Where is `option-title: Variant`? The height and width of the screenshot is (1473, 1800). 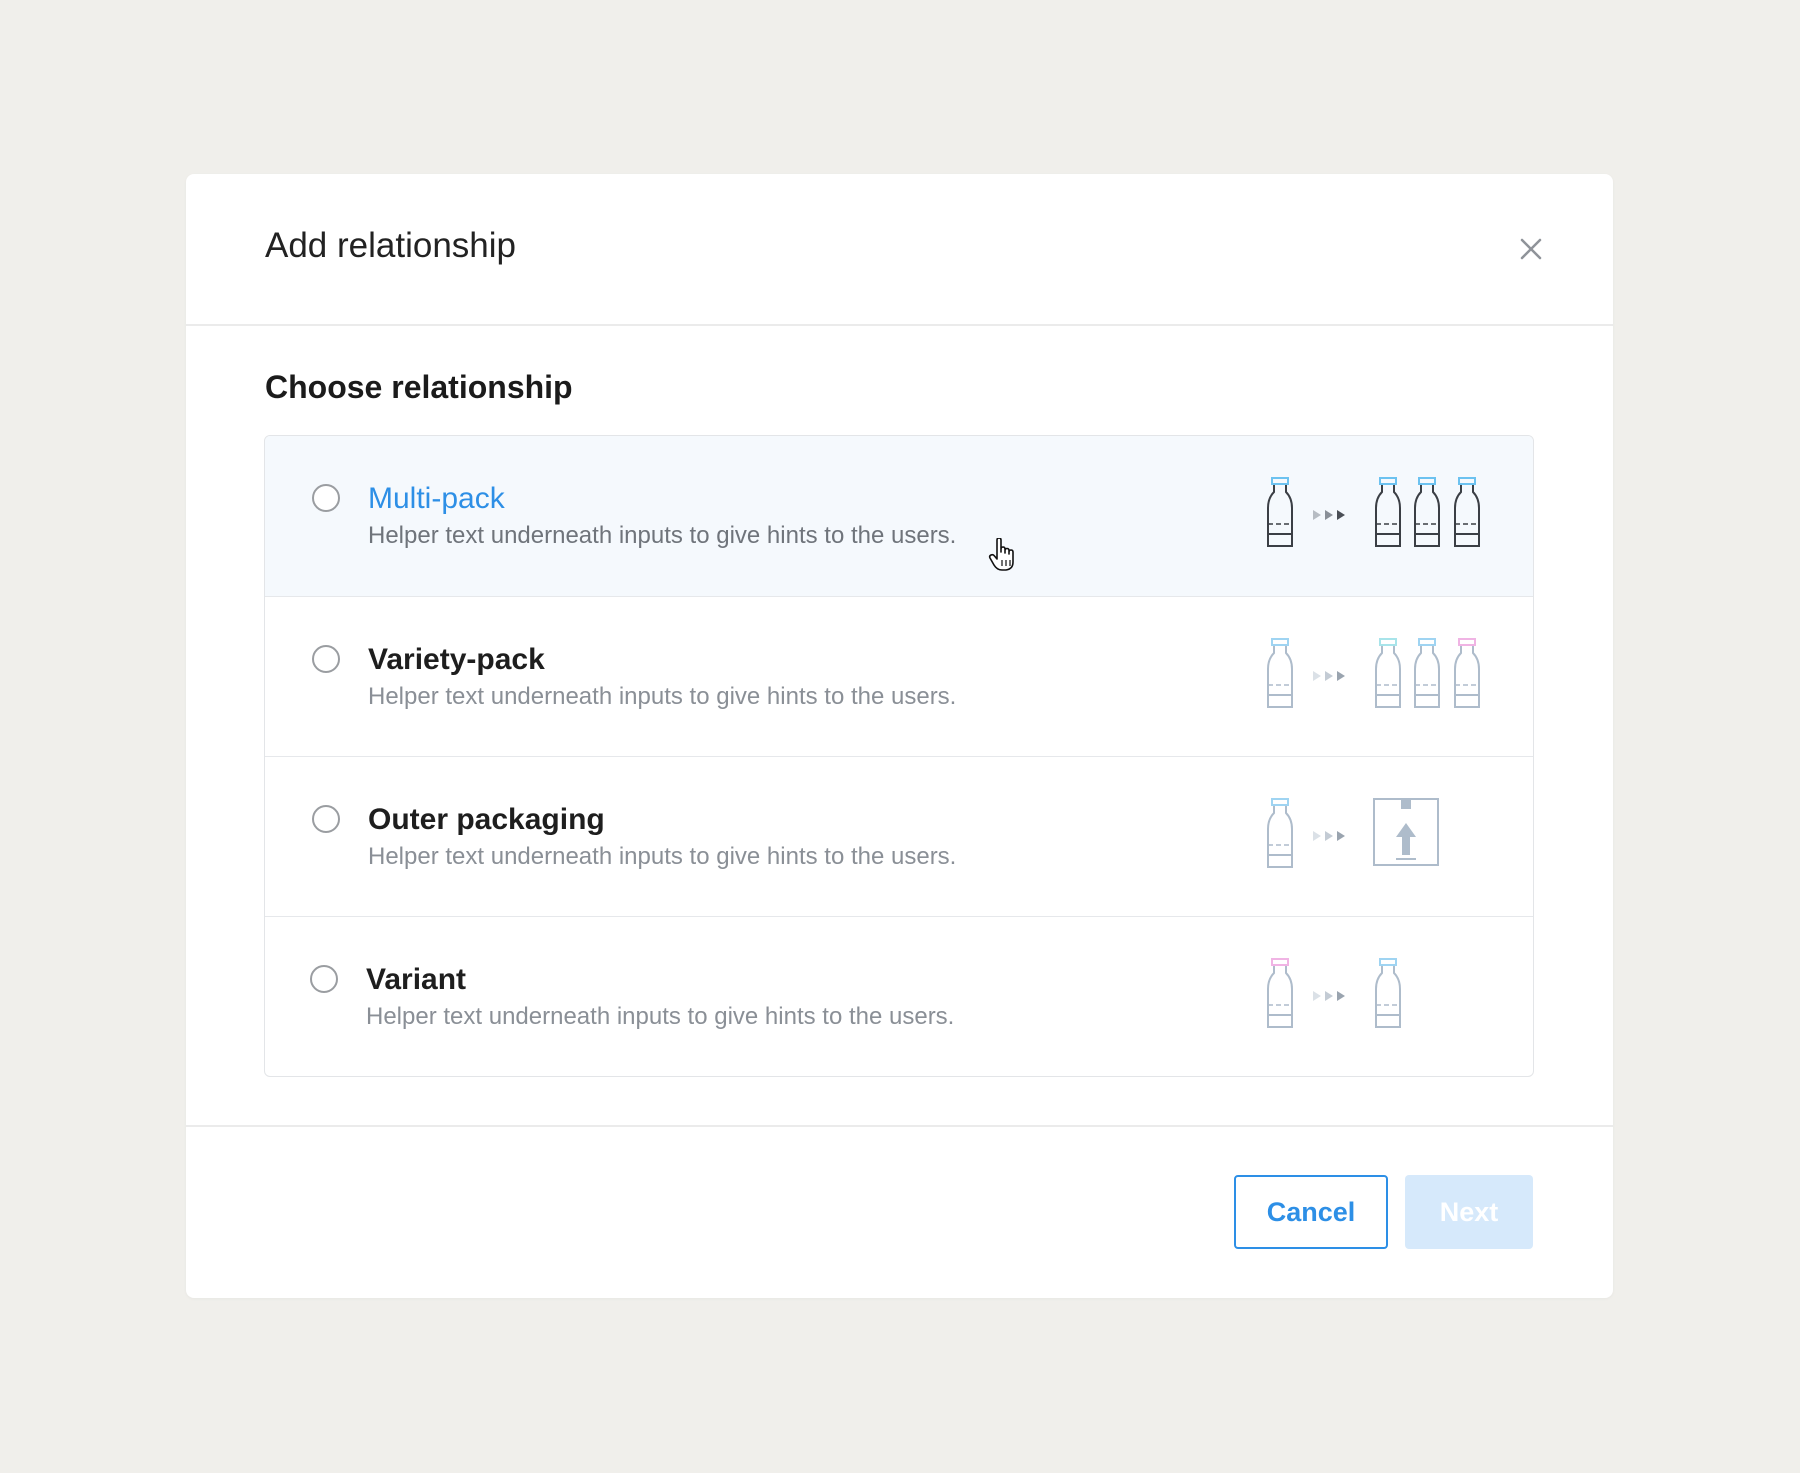
option-title: Variant is located at coordinates (416, 979).